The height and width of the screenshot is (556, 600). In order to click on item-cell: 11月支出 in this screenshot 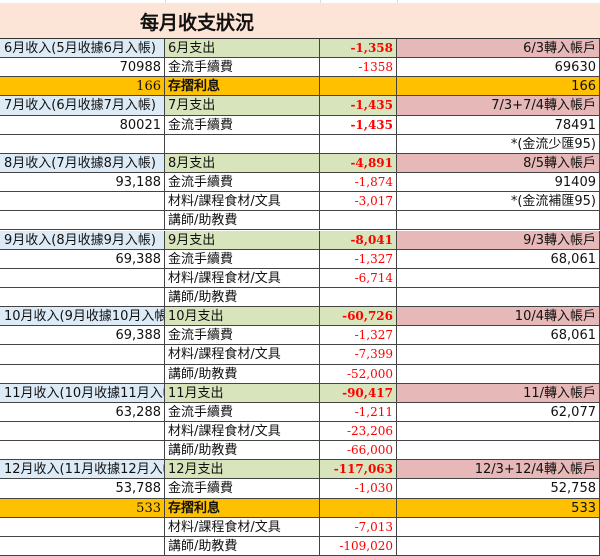, I will do `click(242, 393)`.